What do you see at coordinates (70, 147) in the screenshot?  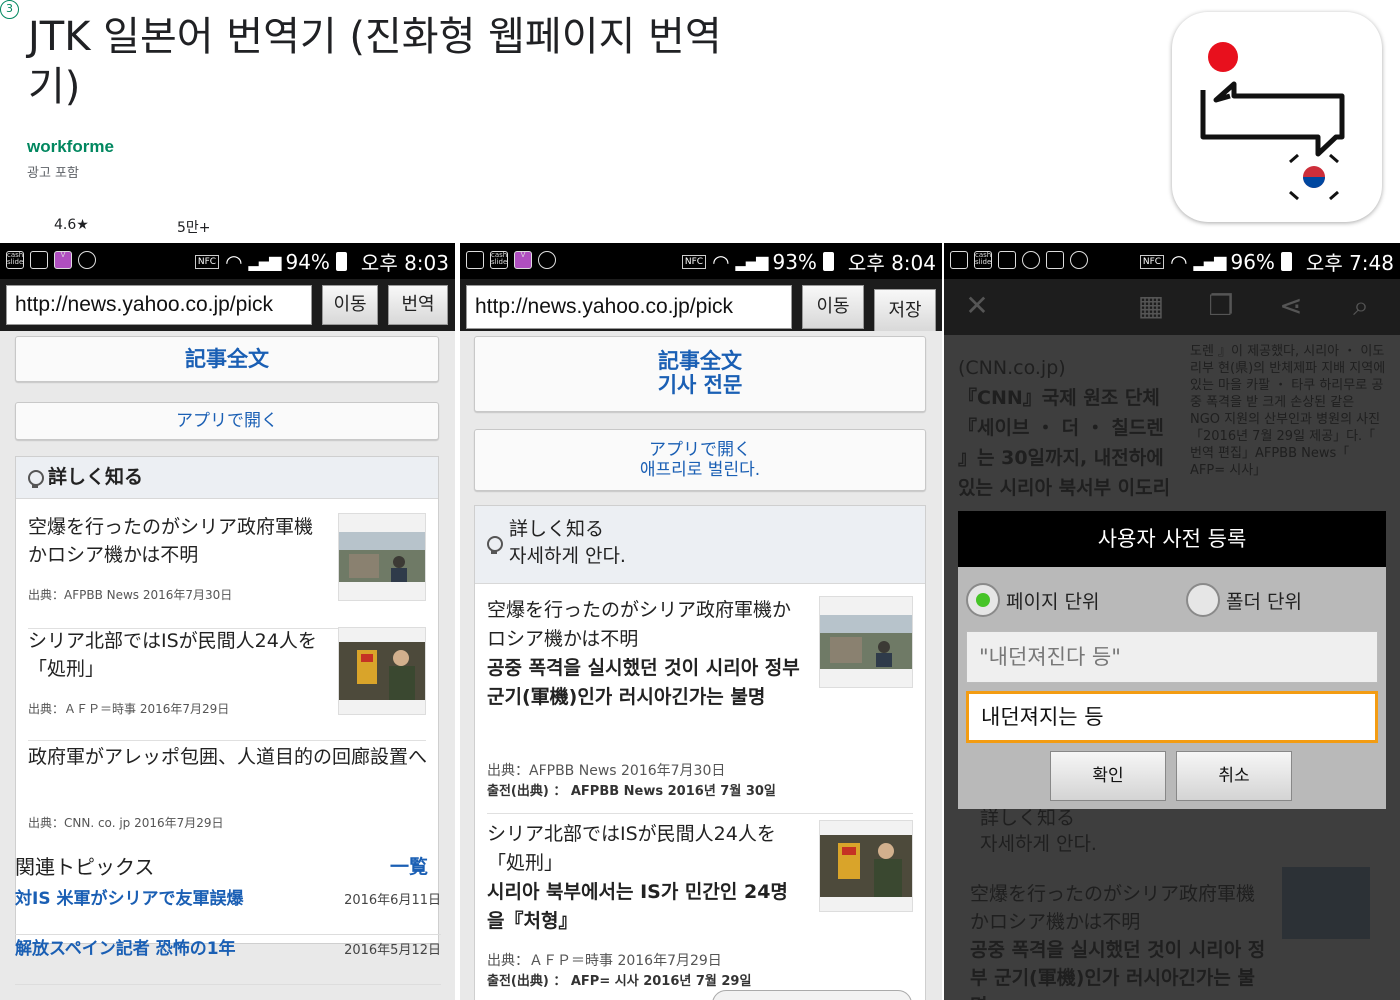 I see `developer-link: workforme` at bounding box center [70, 147].